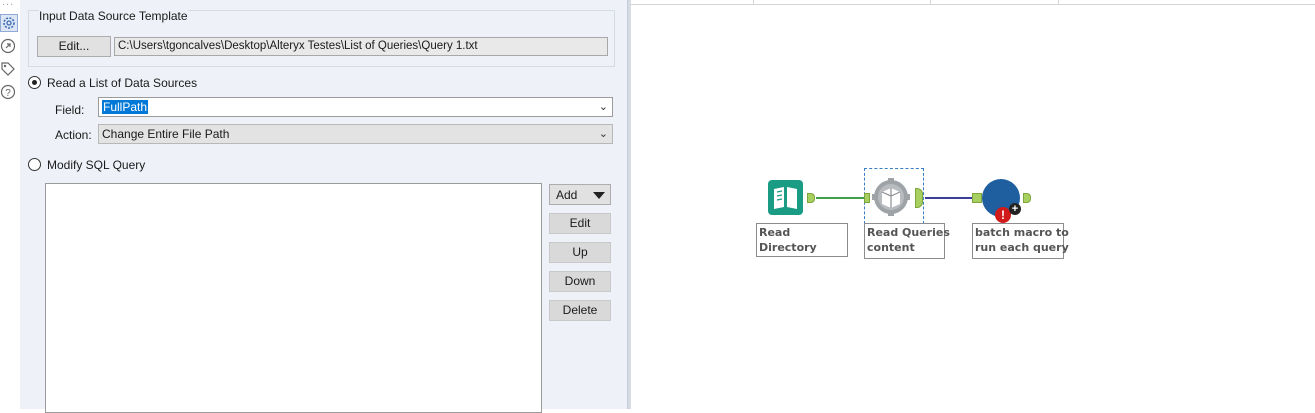 The width and height of the screenshot is (1315, 413). What do you see at coordinates (580, 194) in the screenshot?
I see `add-button: Add` at bounding box center [580, 194].